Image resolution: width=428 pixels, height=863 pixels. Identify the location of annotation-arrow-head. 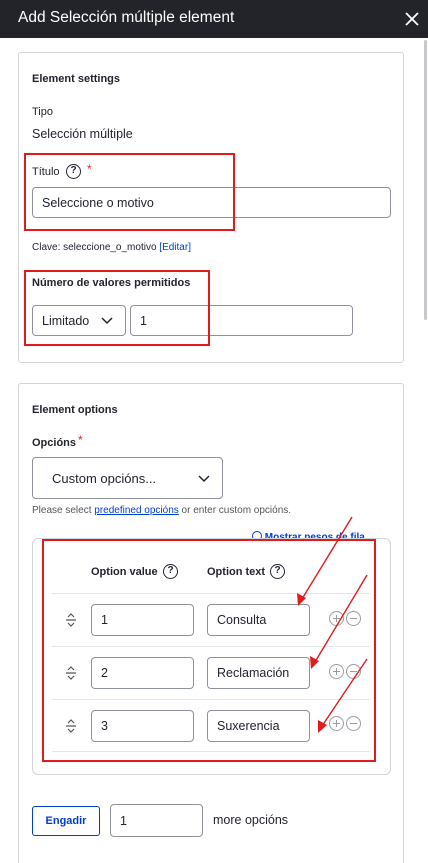
(322, 726).